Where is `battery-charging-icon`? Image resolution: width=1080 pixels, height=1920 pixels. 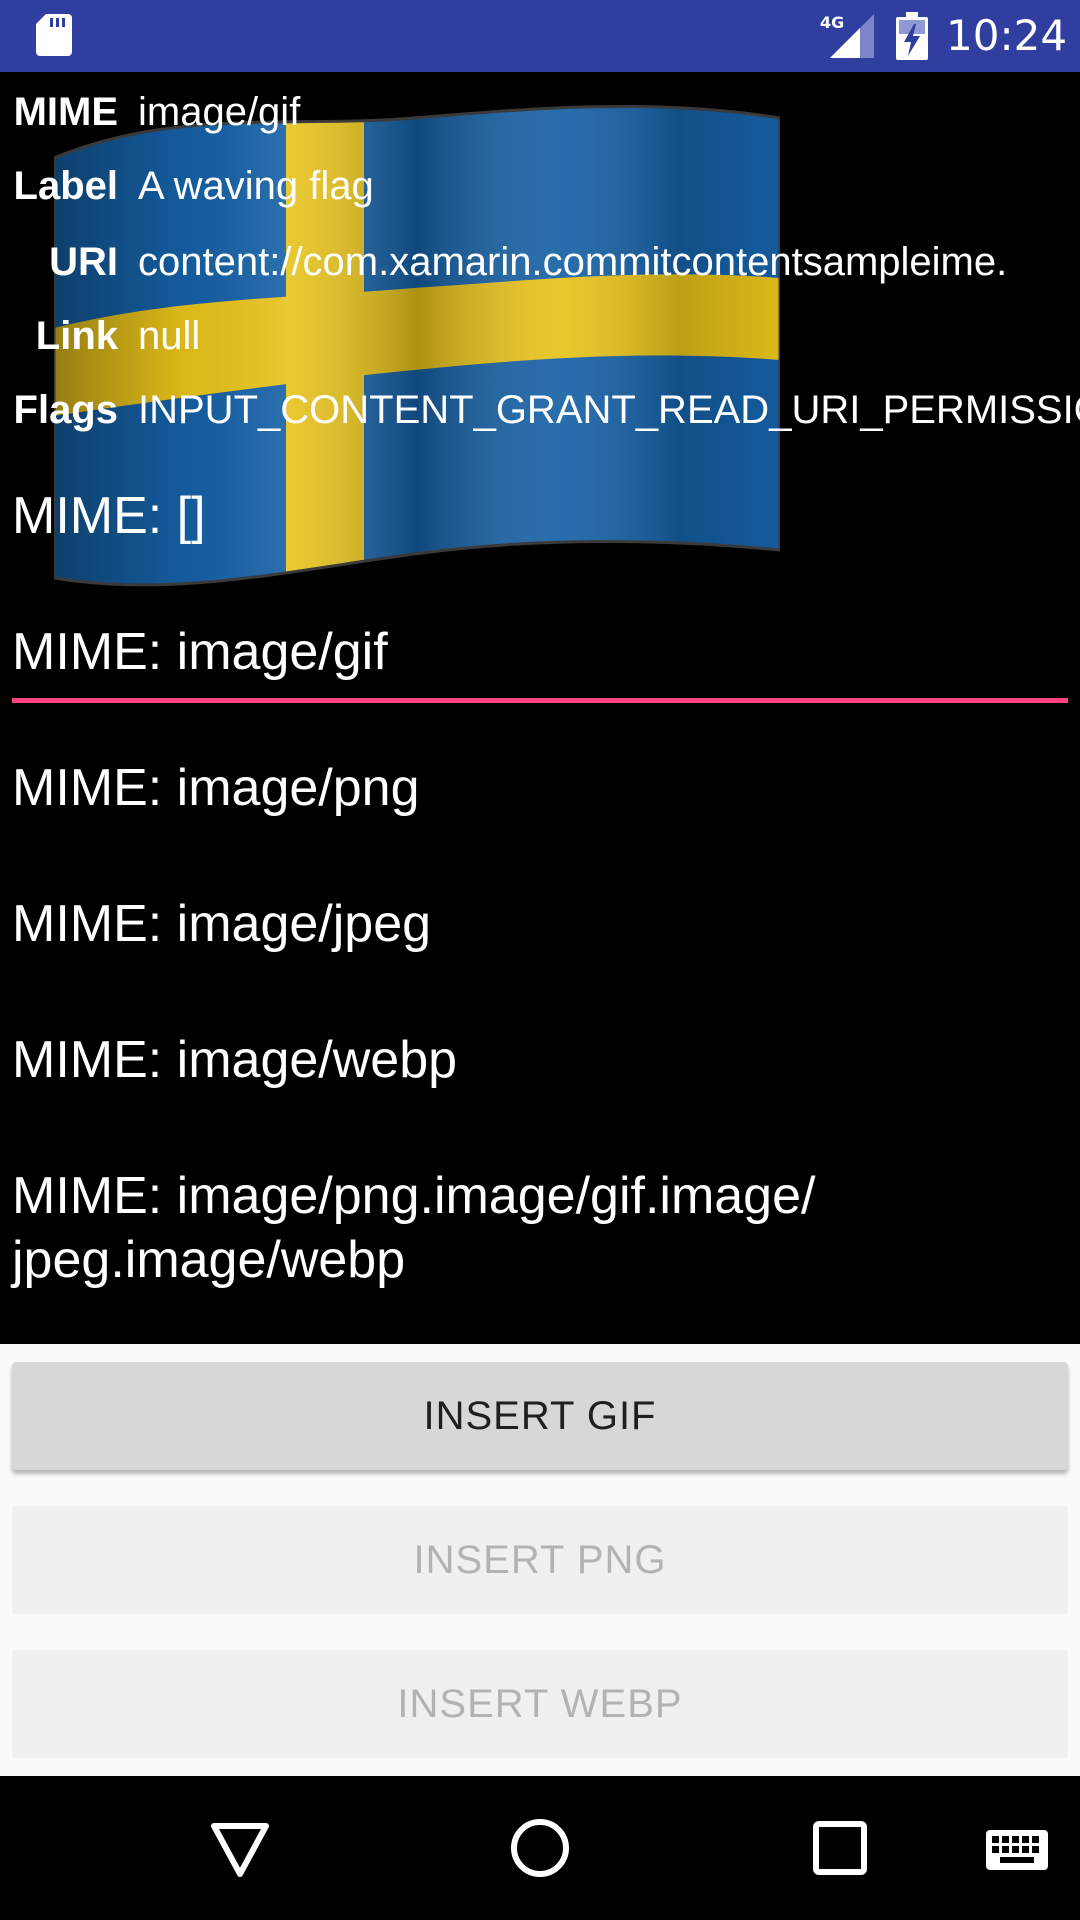
battery-charging-icon is located at coordinates (912, 36).